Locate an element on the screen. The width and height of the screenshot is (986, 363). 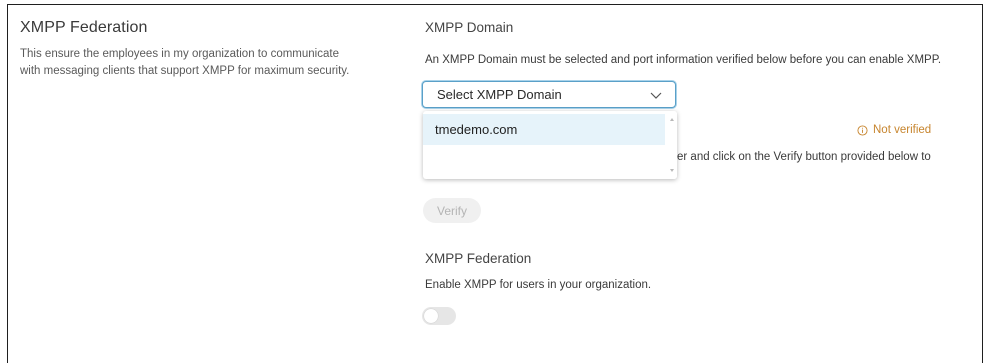
xmpp-domain-select: Select XMPP Domain is located at coordinates (549, 94).